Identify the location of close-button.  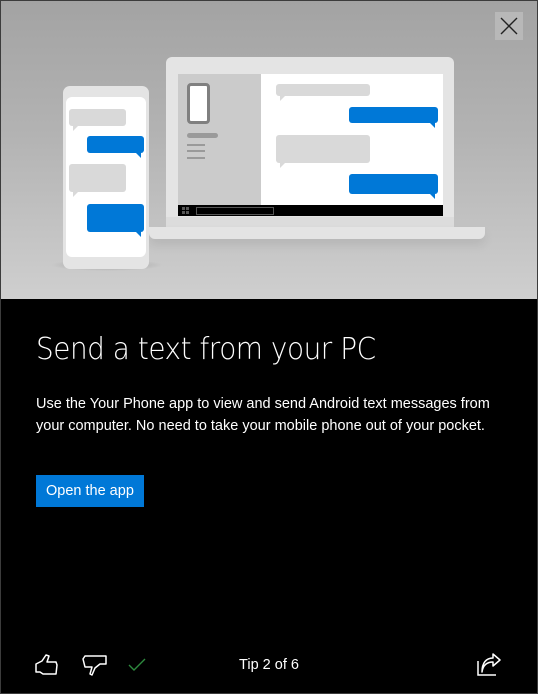
(509, 26).